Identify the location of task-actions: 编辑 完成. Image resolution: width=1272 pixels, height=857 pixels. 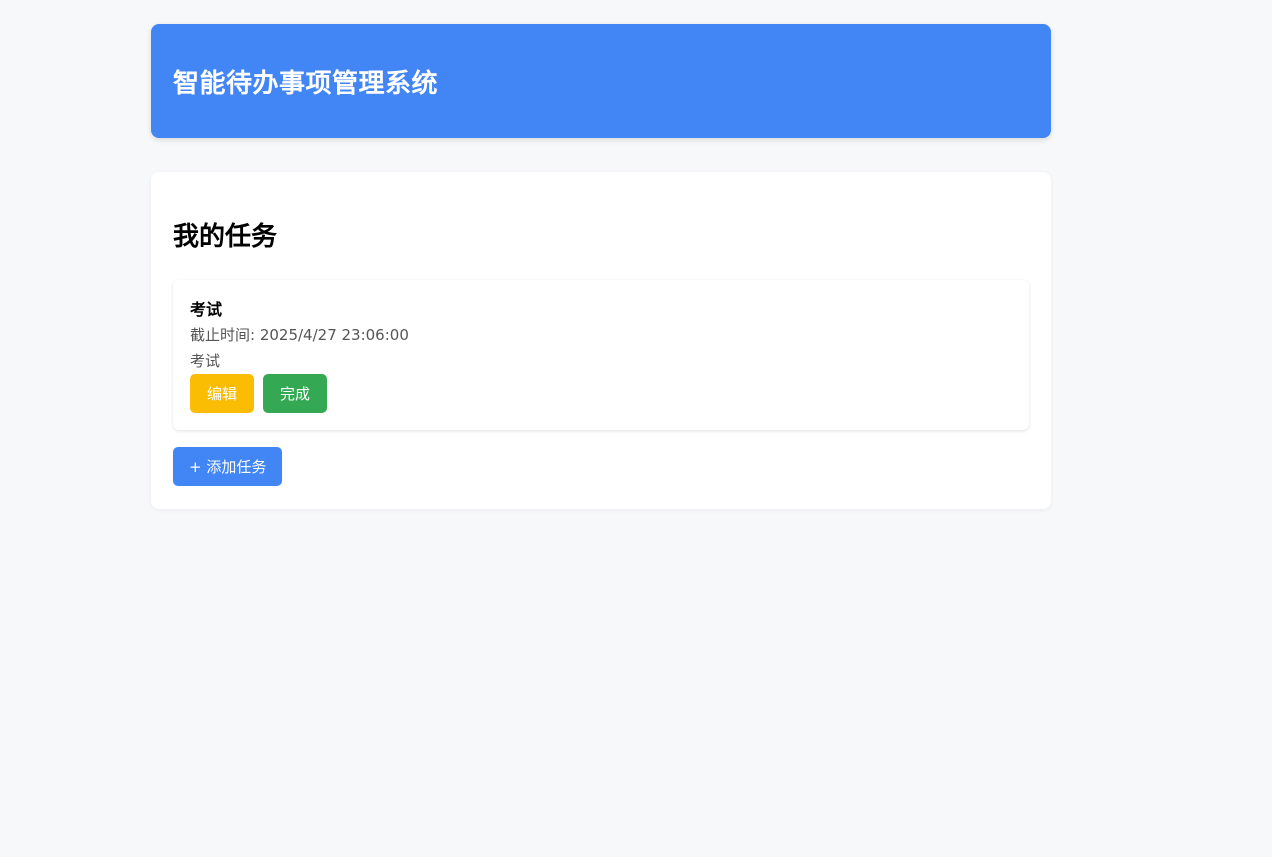
(601, 393).